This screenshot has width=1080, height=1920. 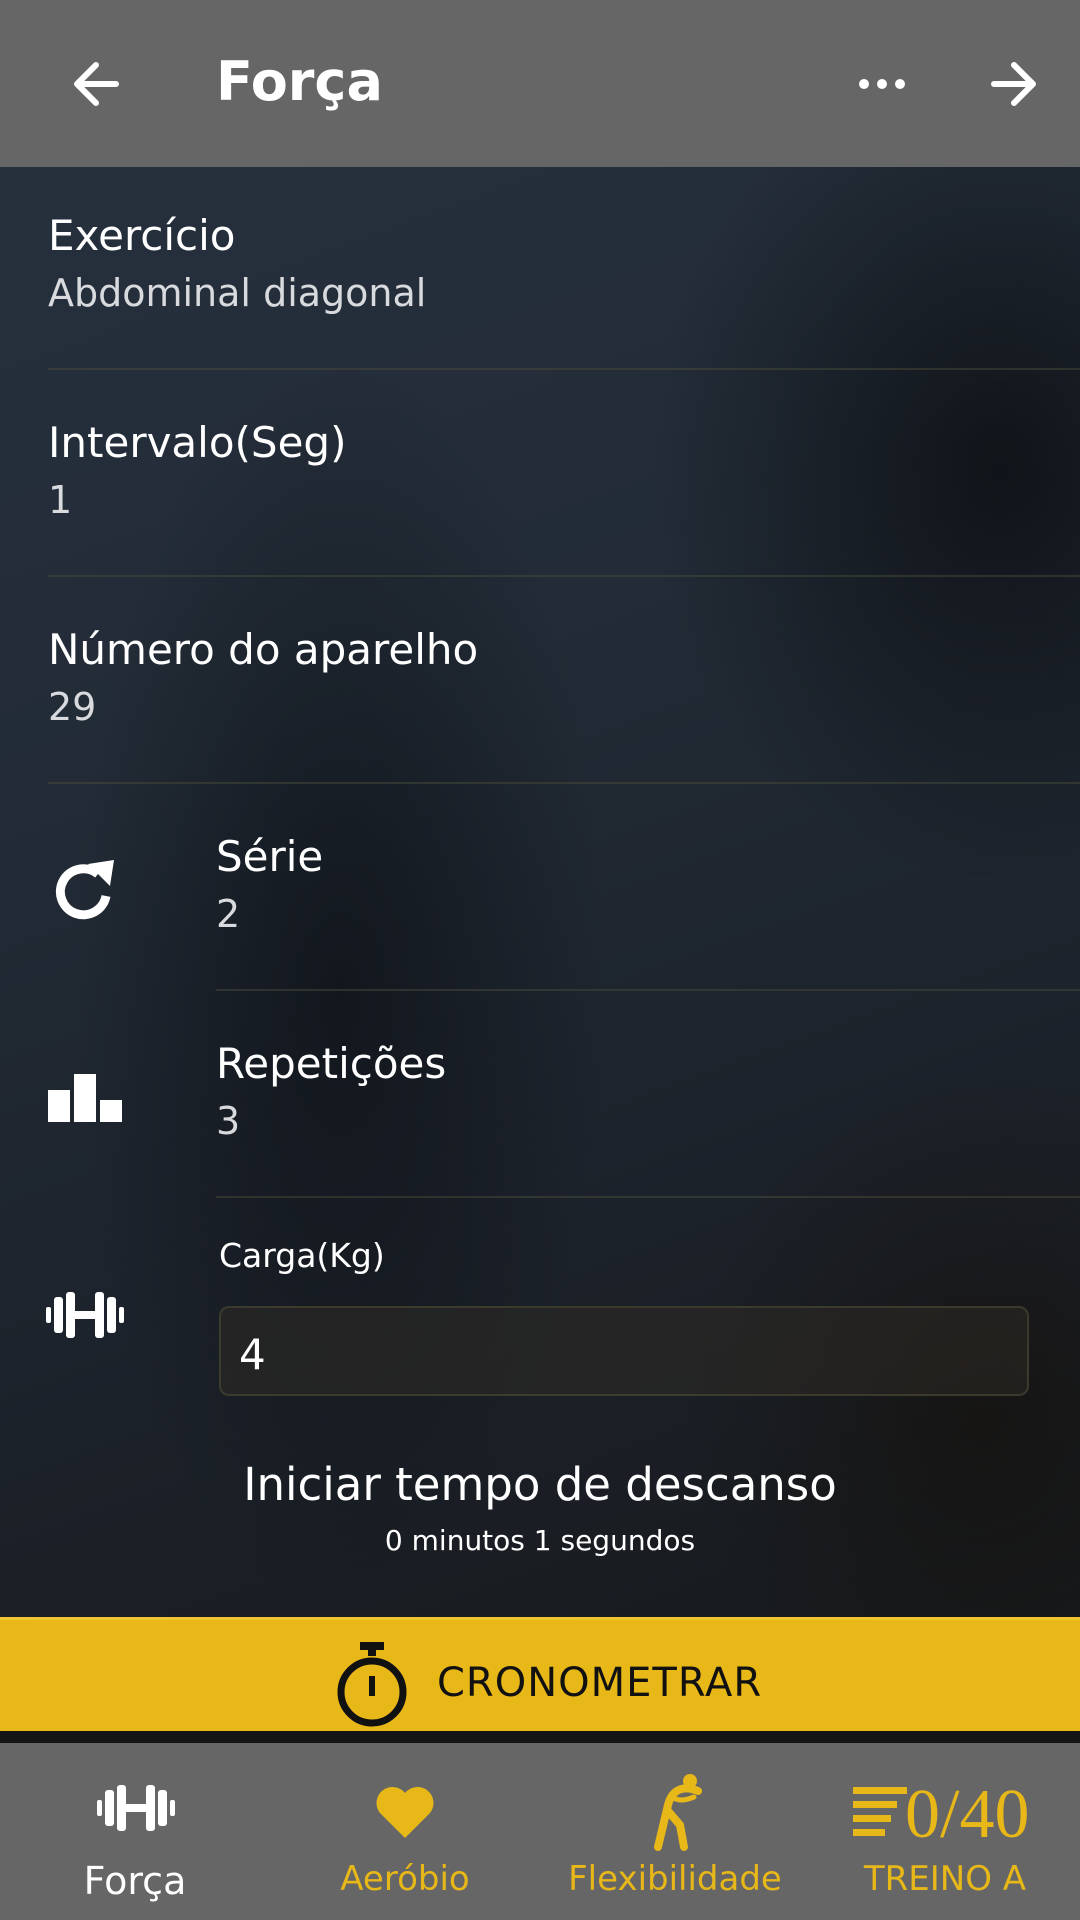 What do you see at coordinates (405, 1879) in the screenshot?
I see `nav-label: Aeróbio` at bounding box center [405, 1879].